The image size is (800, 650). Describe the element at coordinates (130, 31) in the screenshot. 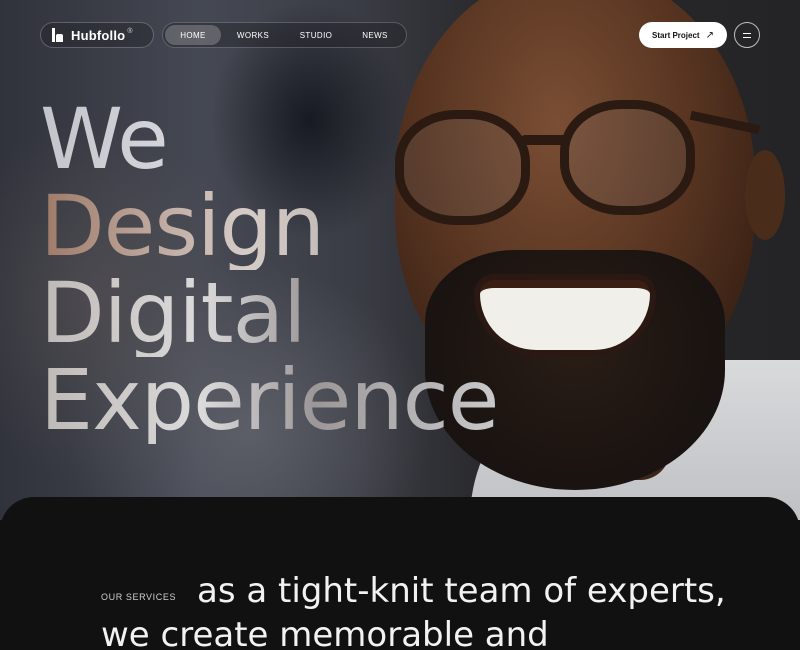

I see `registered-mark: ®` at that location.